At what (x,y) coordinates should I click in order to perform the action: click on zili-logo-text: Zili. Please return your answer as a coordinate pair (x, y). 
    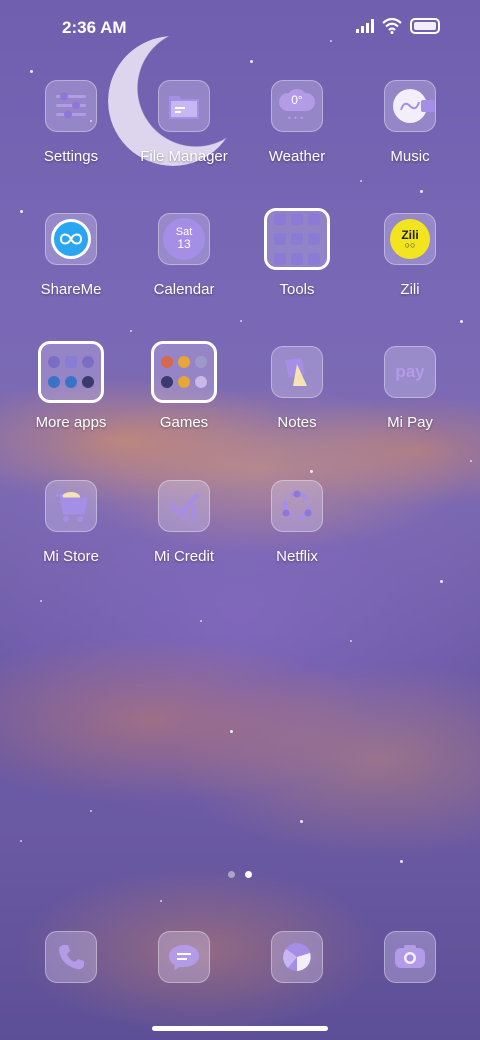
    Looking at the image, I should click on (410, 234).